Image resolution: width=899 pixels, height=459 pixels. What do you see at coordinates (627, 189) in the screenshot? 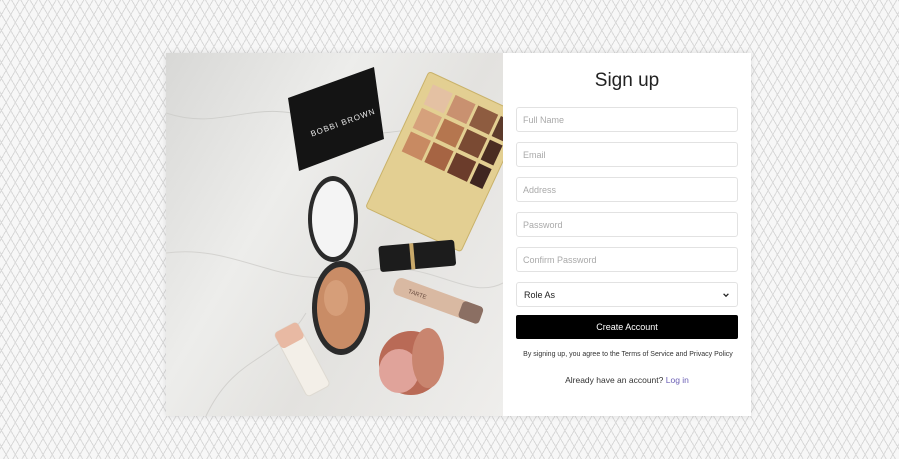
I see `address-input` at bounding box center [627, 189].